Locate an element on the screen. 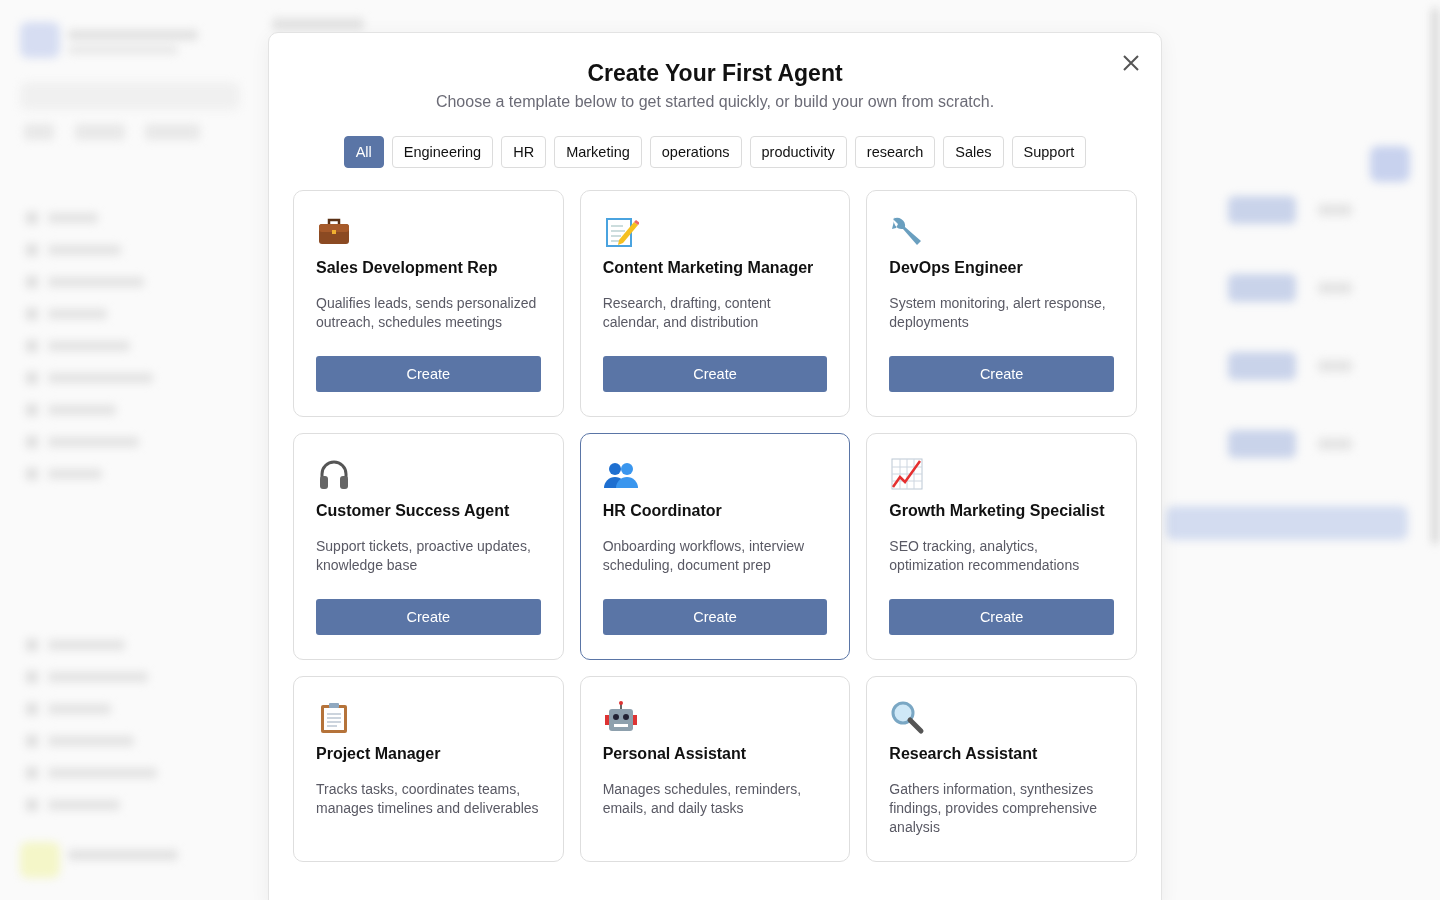 The height and width of the screenshot is (900, 1440). template-description: SEO tracking, analytics, optimization recommendations is located at coordinates (985, 556).